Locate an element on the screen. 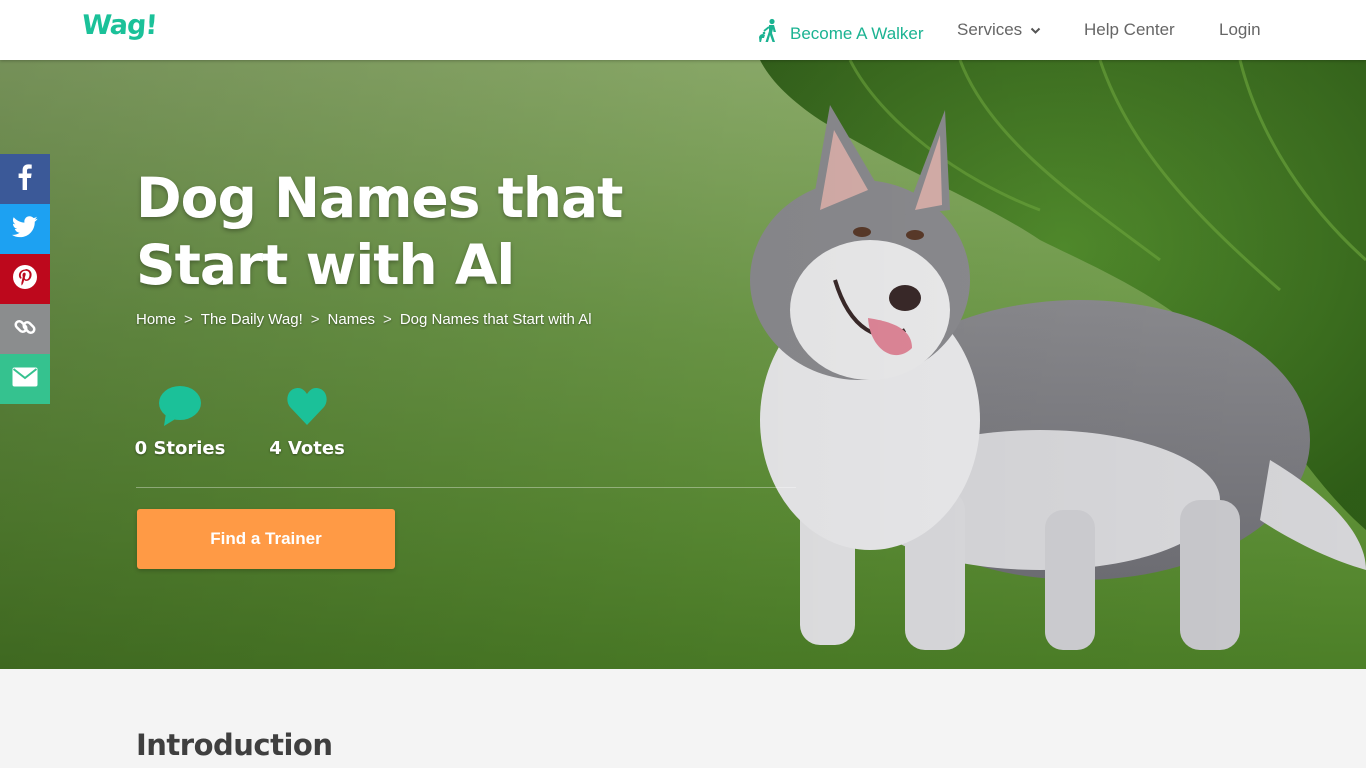 This screenshot has height=768, width=1366. twitter-share-button is located at coordinates (25, 229).